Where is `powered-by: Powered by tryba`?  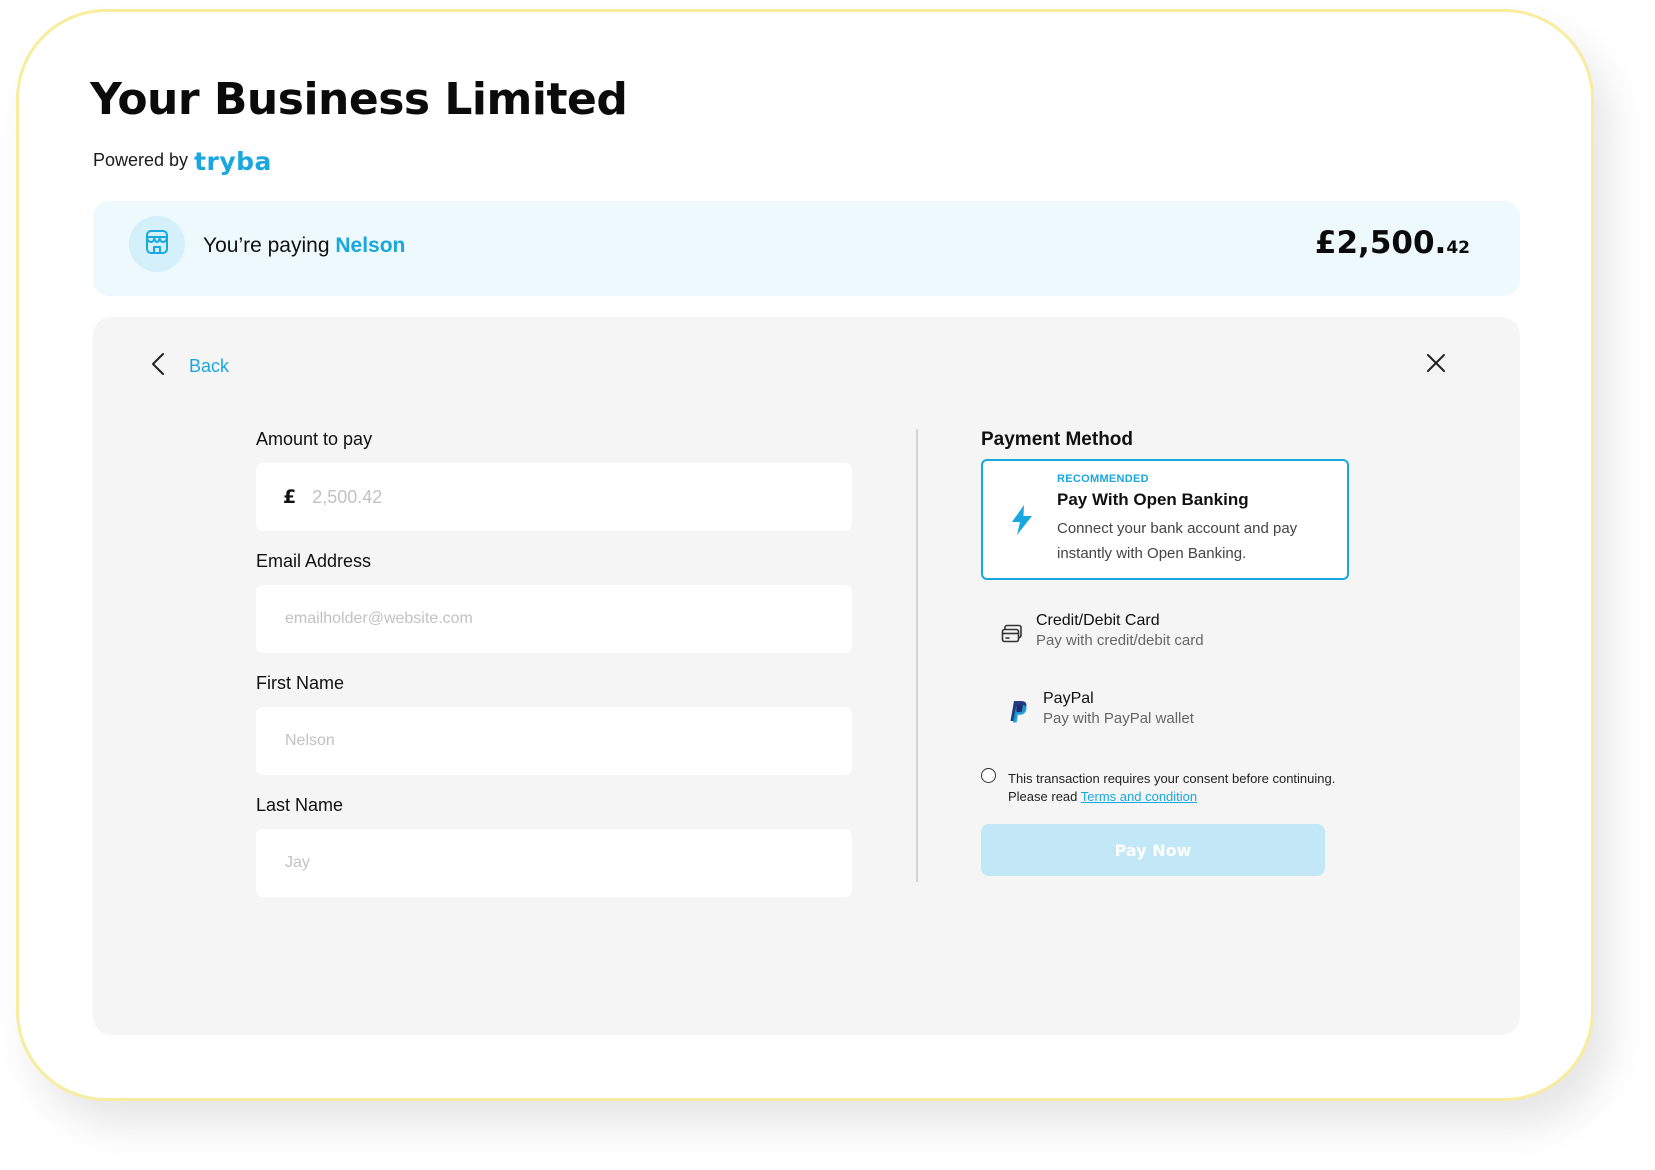
powered-by: Powered by tryba is located at coordinates (182, 161).